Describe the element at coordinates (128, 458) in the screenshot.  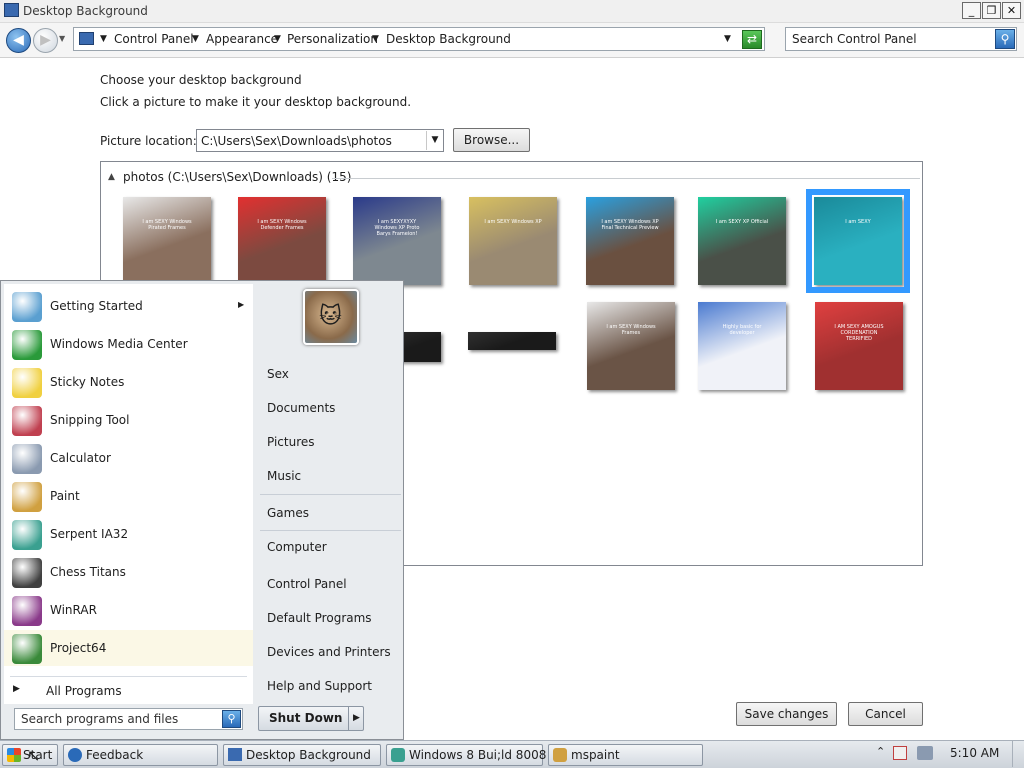
I see `start-menu-program: Calculator` at that location.